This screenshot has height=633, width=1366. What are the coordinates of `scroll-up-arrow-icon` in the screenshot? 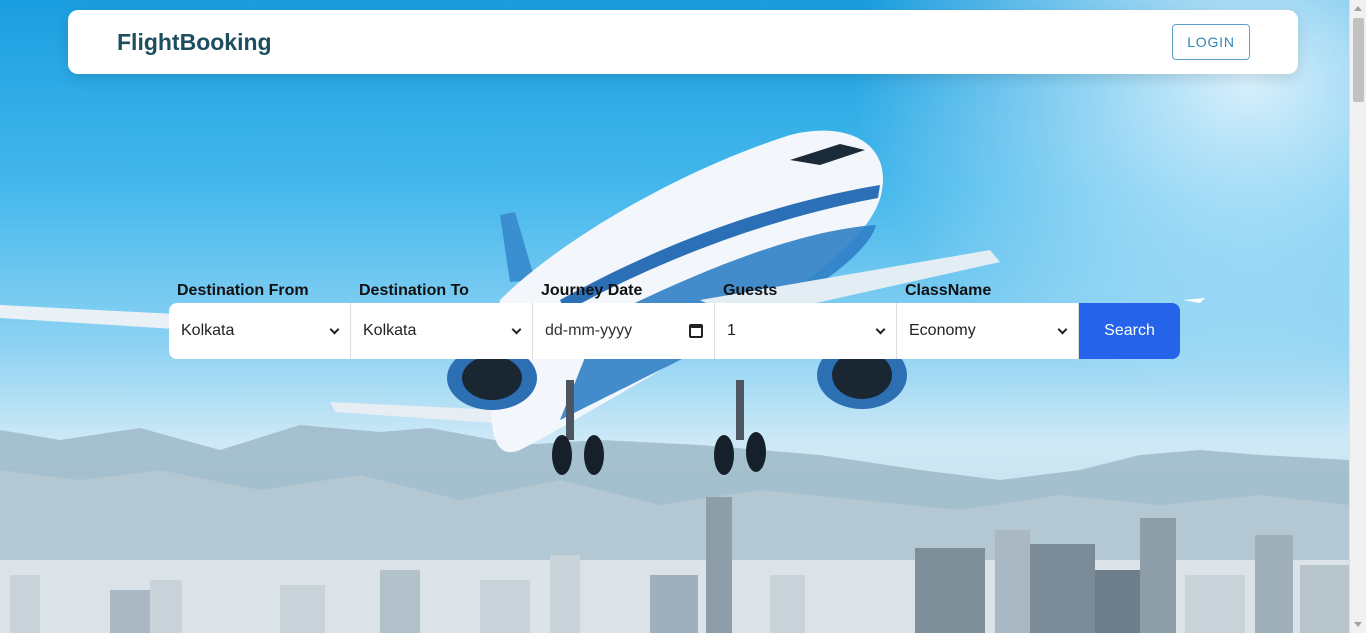 It's located at (1358, 8).